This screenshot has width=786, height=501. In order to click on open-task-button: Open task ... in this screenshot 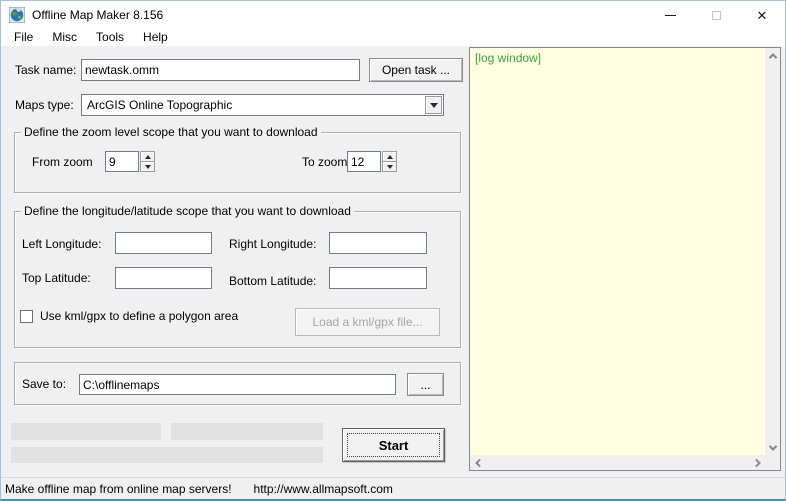, I will do `click(416, 70)`.